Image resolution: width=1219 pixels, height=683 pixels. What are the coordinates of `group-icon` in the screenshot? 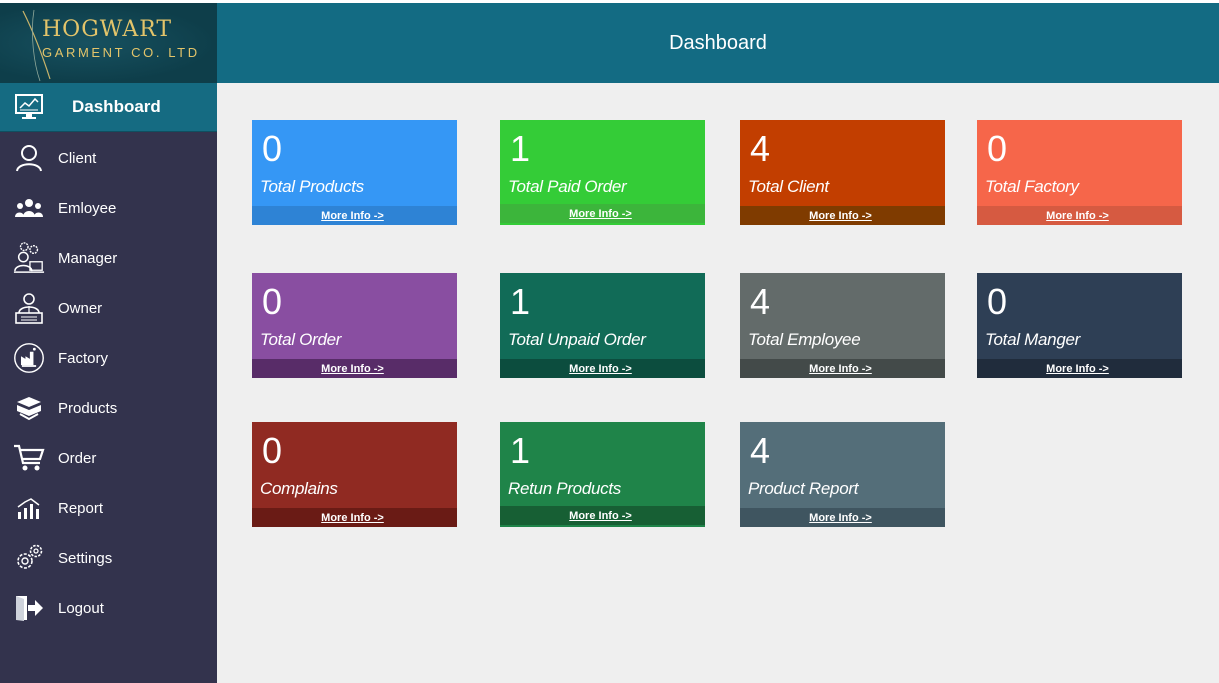 It's located at (29, 208).